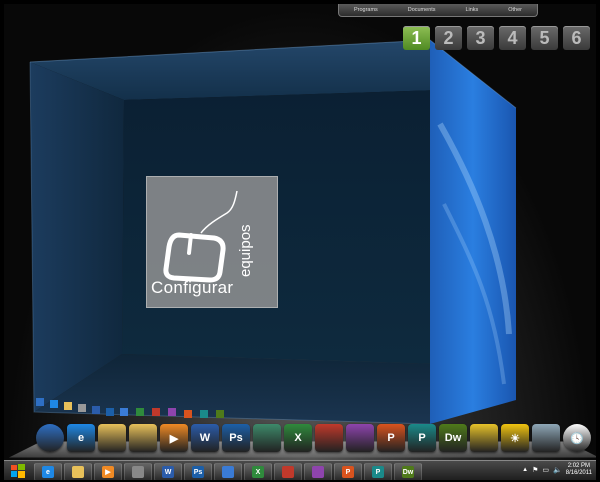 This screenshot has width=600, height=482. What do you see at coordinates (422, 10) in the screenshot?
I see `top-menu-documents: Documents` at bounding box center [422, 10].